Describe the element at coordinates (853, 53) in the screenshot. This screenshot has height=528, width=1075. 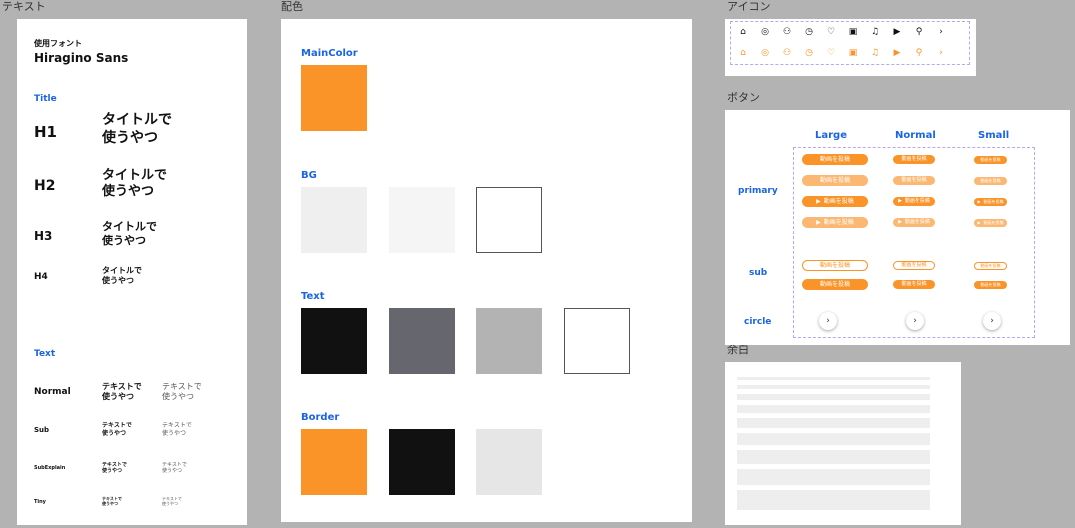
I see `profile-card-icon: ▣` at that location.